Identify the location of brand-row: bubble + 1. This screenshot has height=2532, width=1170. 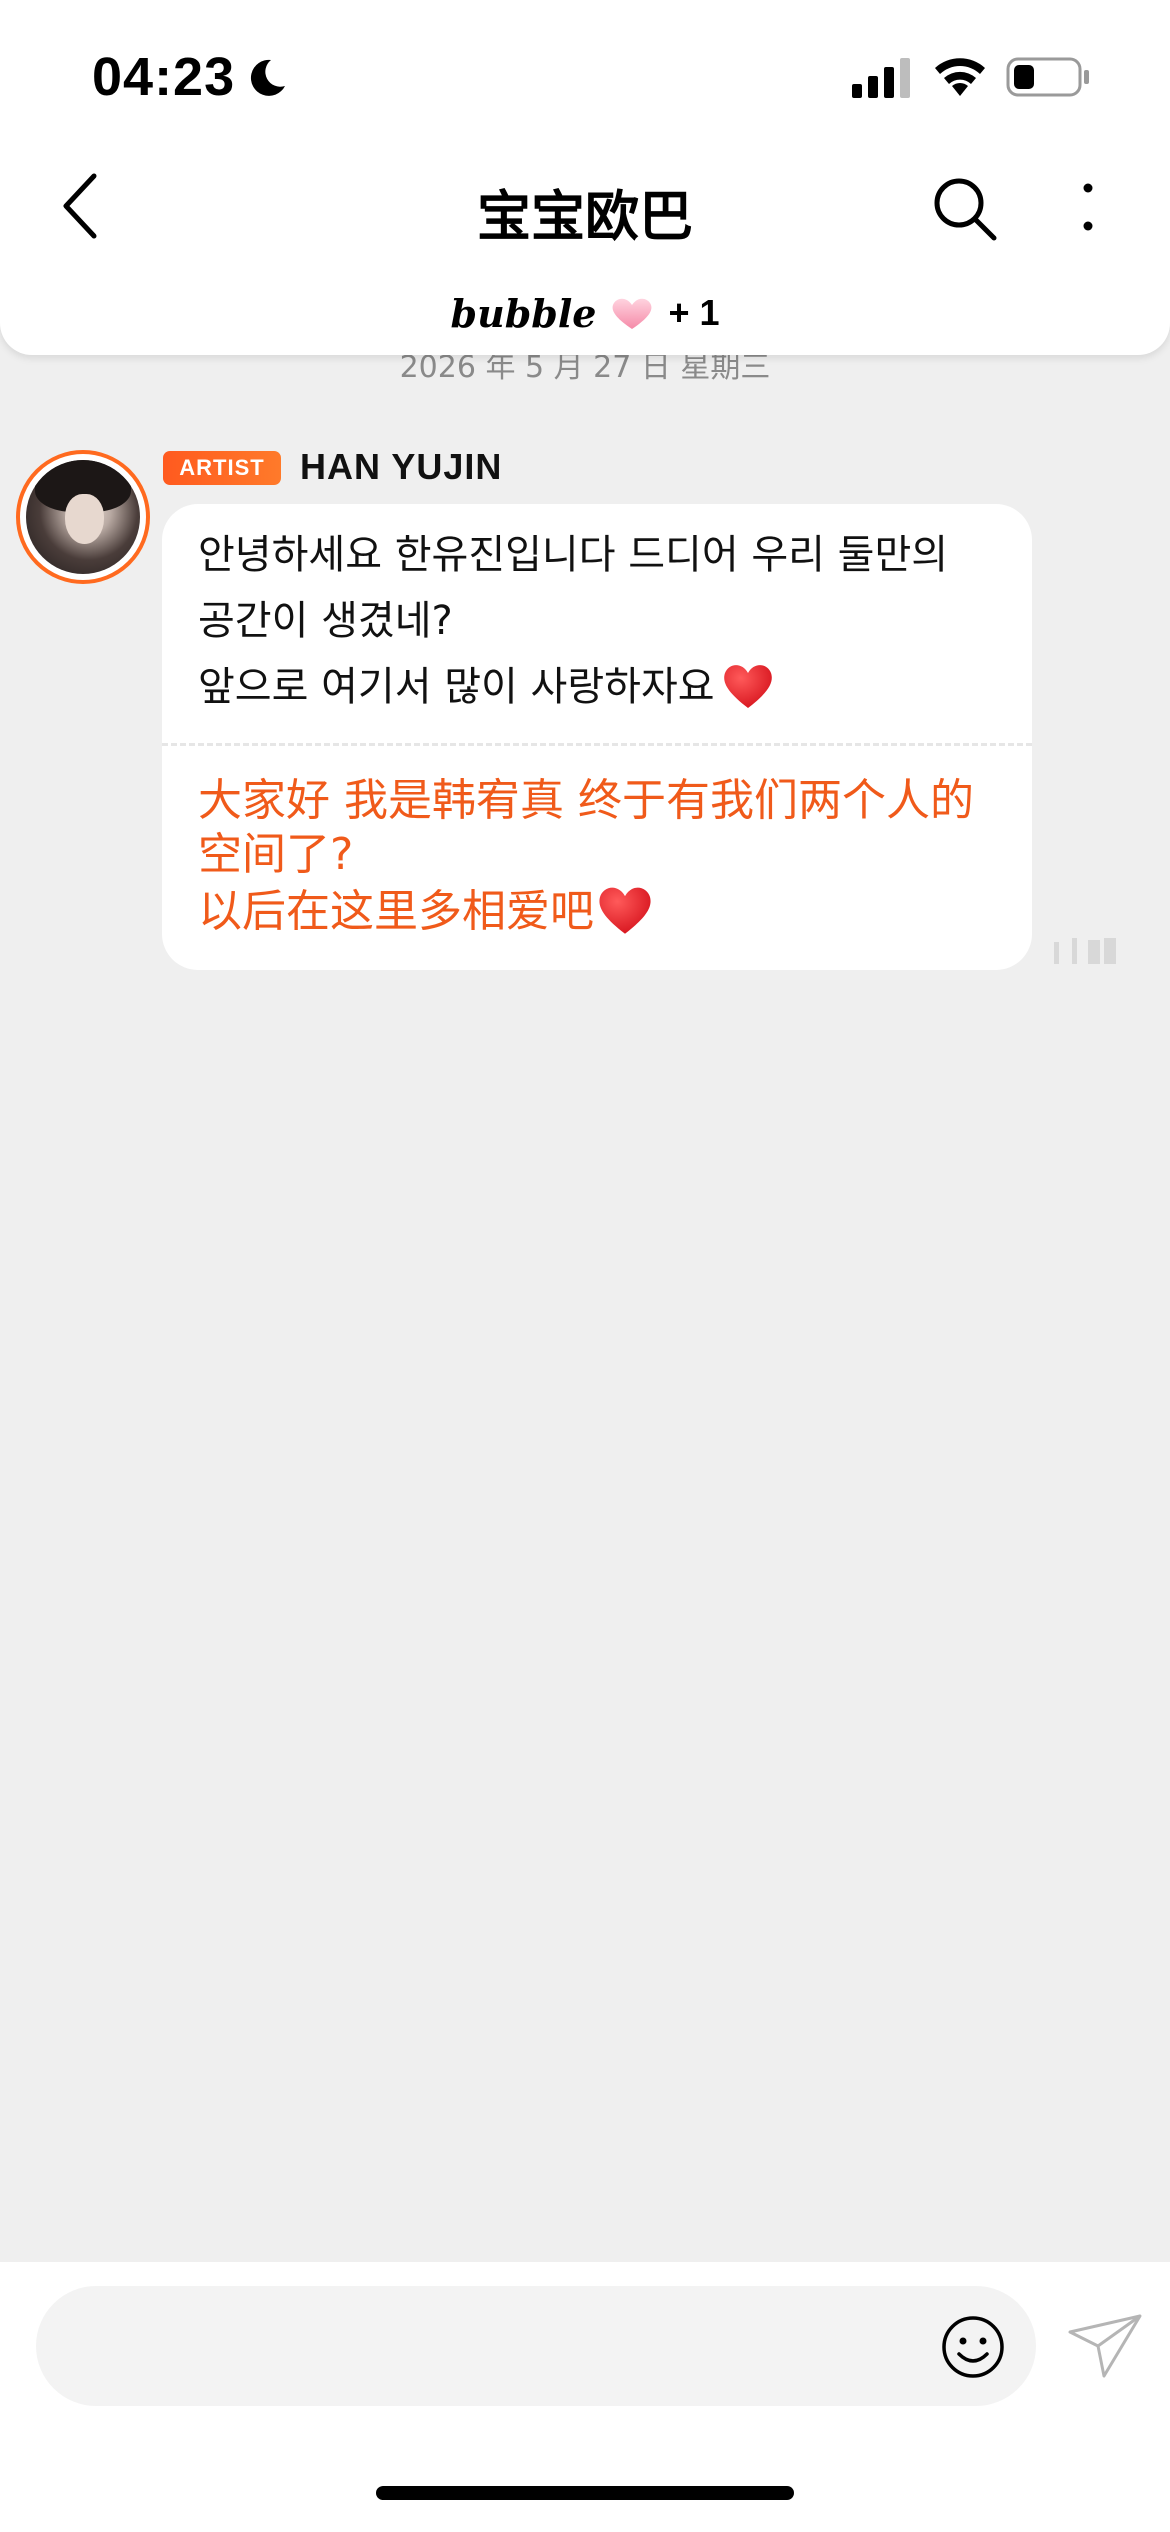
(585, 313).